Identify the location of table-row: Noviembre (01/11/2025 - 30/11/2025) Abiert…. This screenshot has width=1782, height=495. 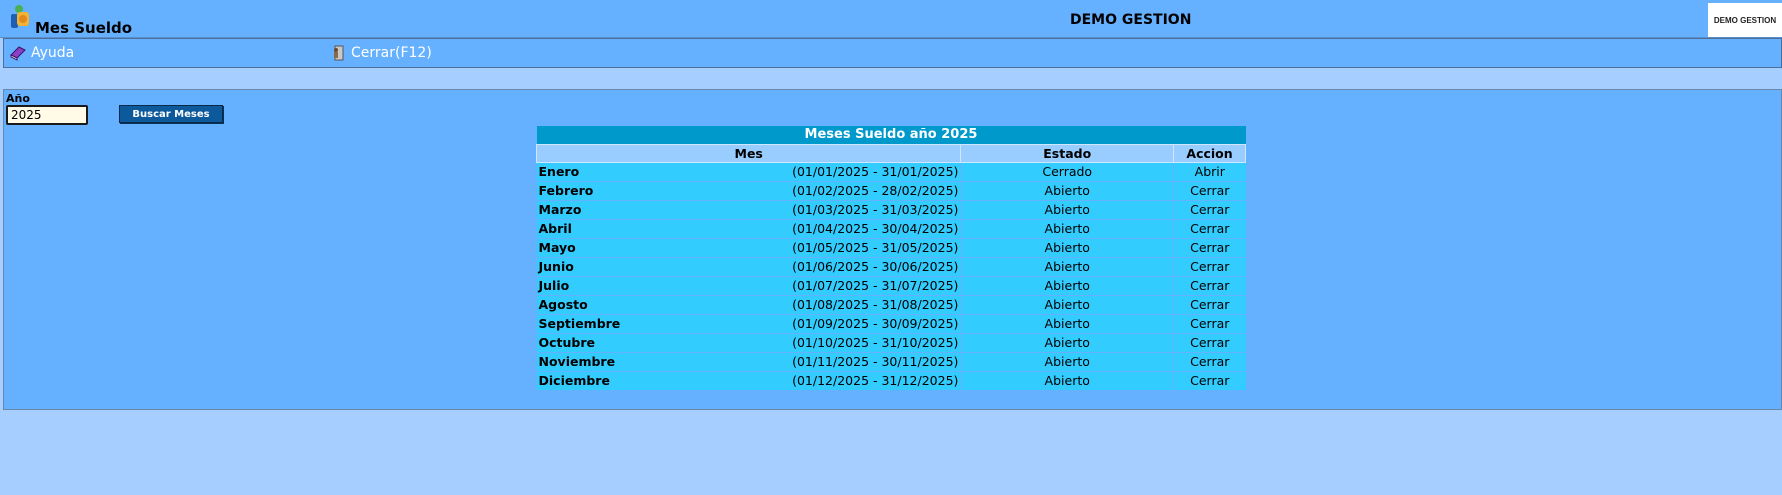
(891, 362).